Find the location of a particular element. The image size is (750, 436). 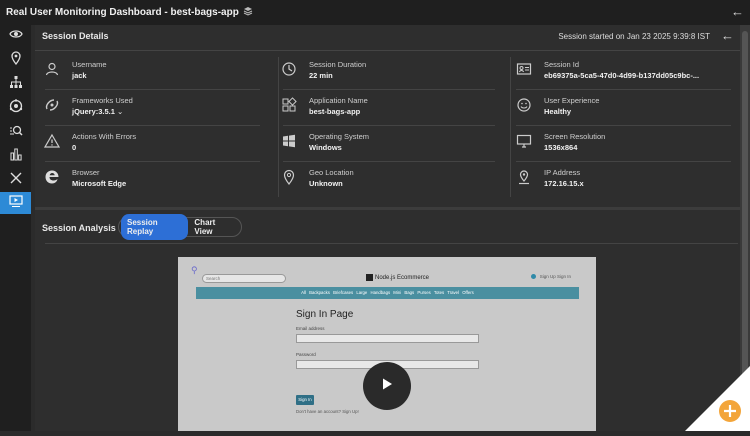

field-screen-resolution: Screen Resolution 1536x864 is located at coordinates (619, 143).